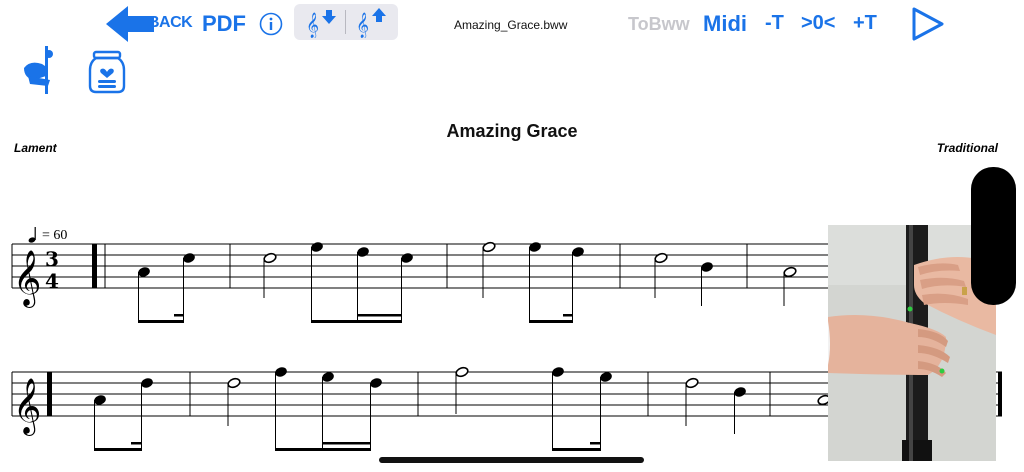 The height and width of the screenshot is (472, 1024). Describe the element at coordinates (967, 148) in the screenshot. I see `composer: Traditional` at that location.